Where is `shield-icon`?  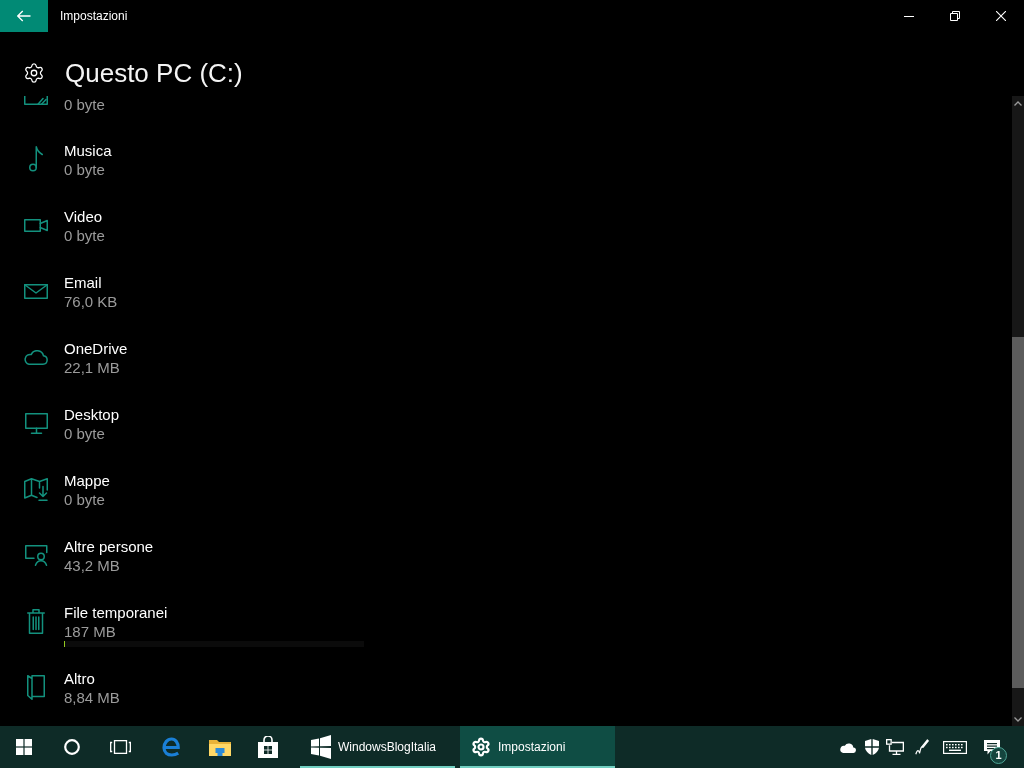 shield-icon is located at coordinates (871, 747).